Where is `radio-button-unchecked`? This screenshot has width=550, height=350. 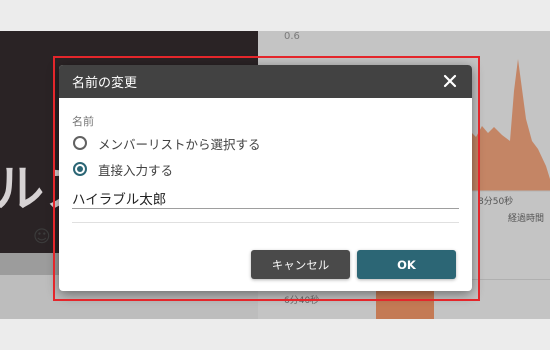 radio-button-unchecked is located at coordinates (80, 143).